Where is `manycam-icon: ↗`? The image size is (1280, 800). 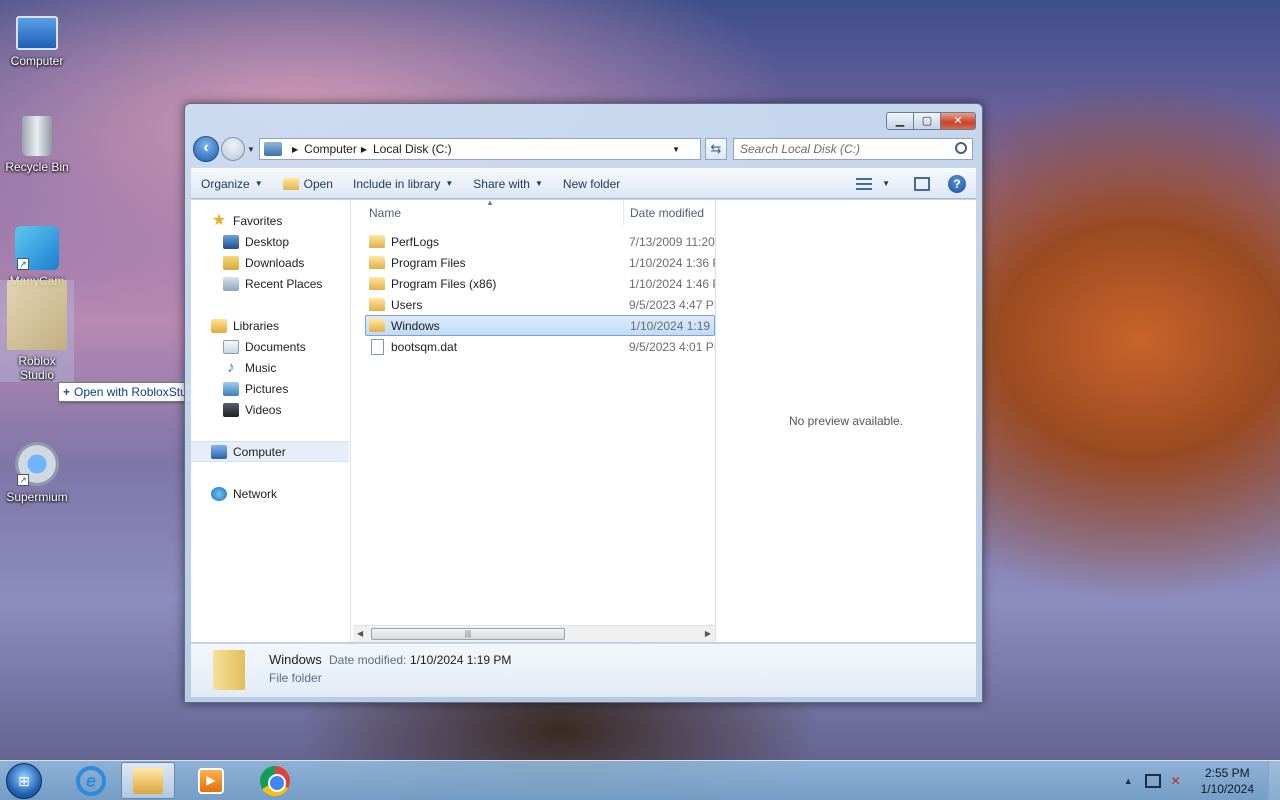 manycam-icon: ↗ is located at coordinates (37, 248).